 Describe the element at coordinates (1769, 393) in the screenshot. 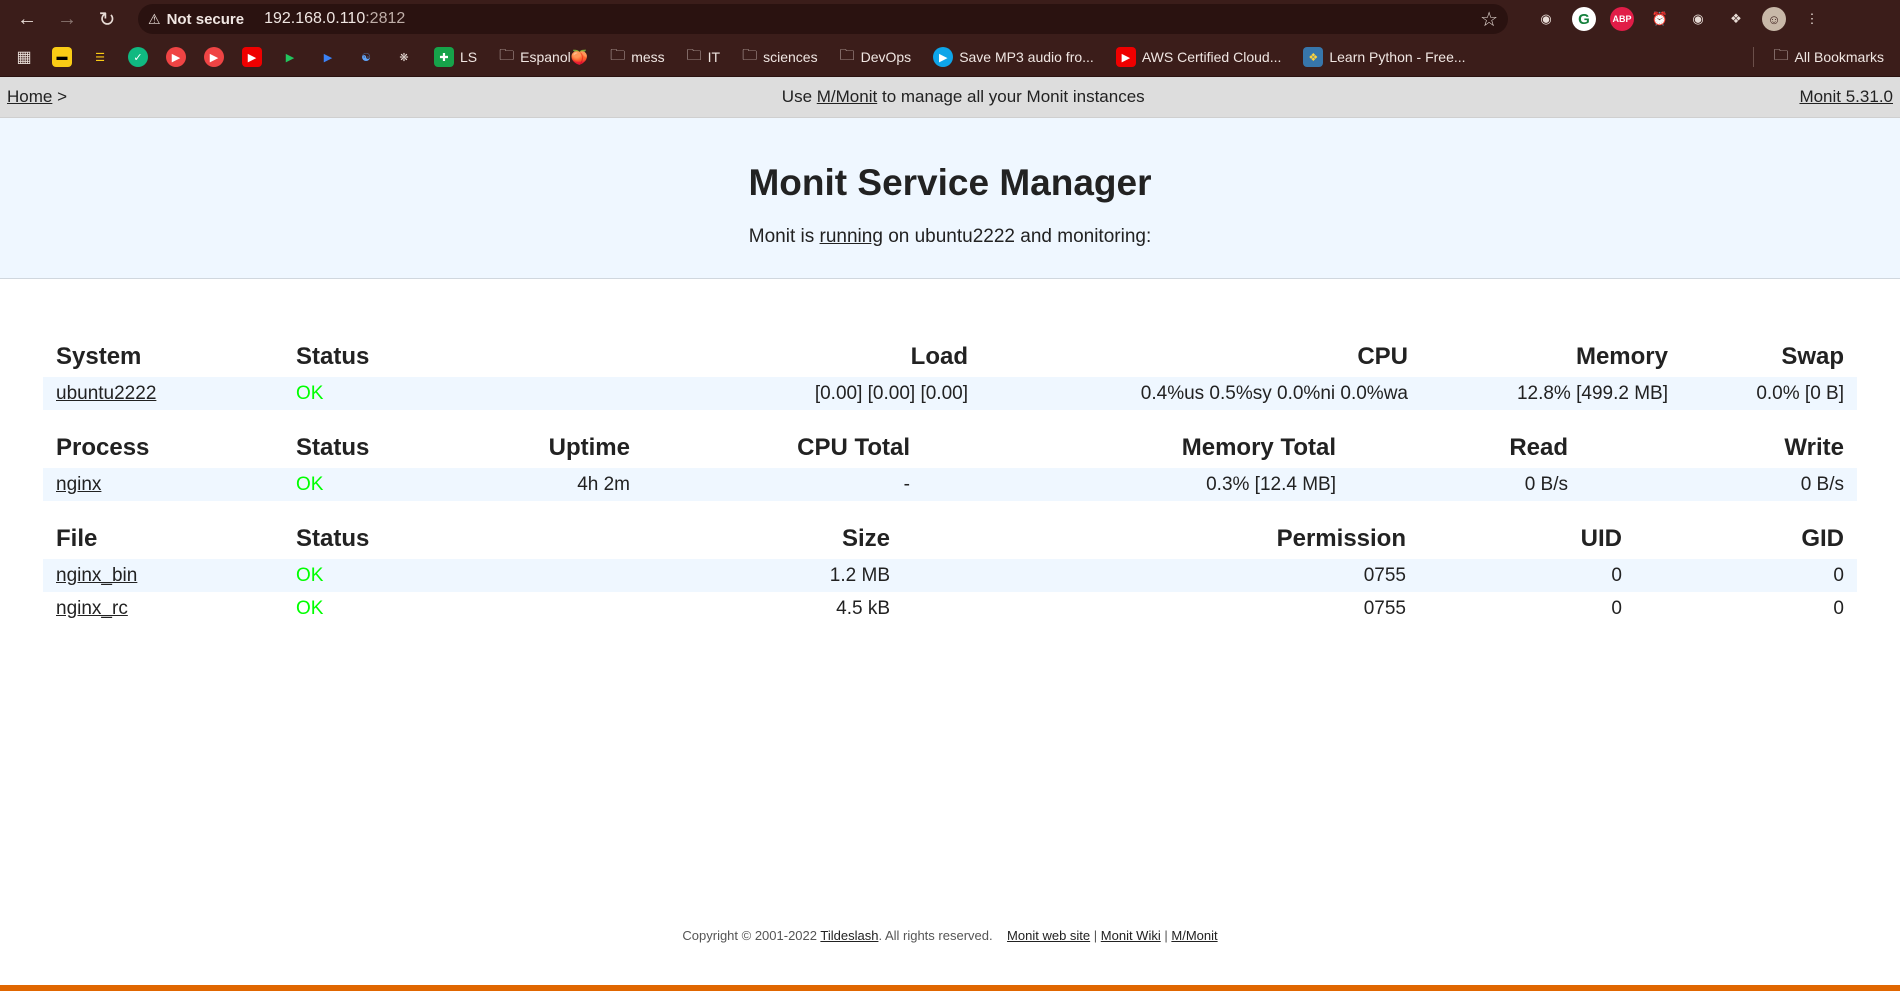

I see `swap-cell: 0.0% [0 B]` at that location.